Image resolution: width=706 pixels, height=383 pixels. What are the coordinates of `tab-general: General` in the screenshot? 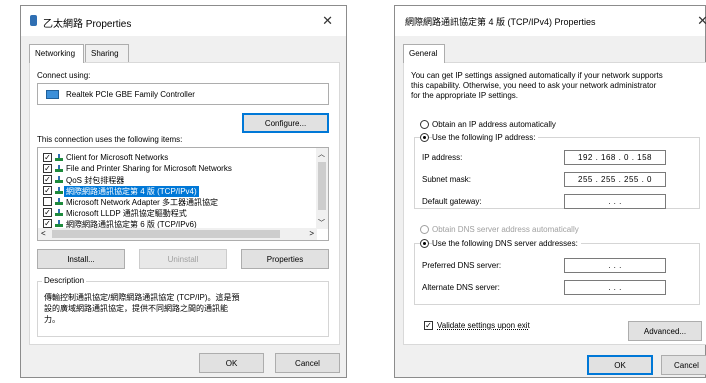 It's located at (424, 53).